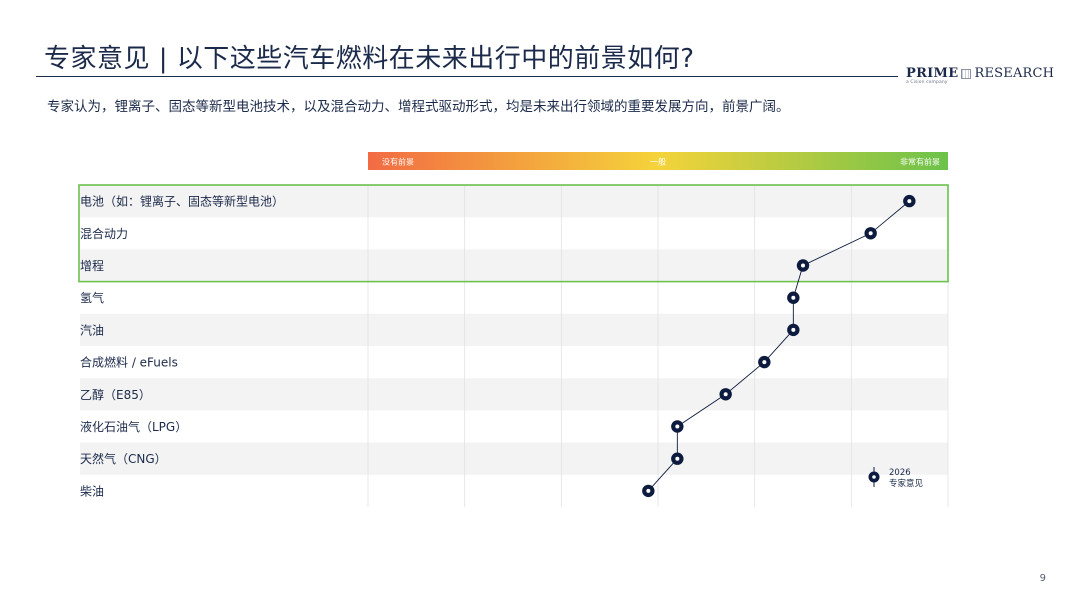  What do you see at coordinates (398, 162) in the screenshot?
I see `scale-label-low: 没有前景` at bounding box center [398, 162].